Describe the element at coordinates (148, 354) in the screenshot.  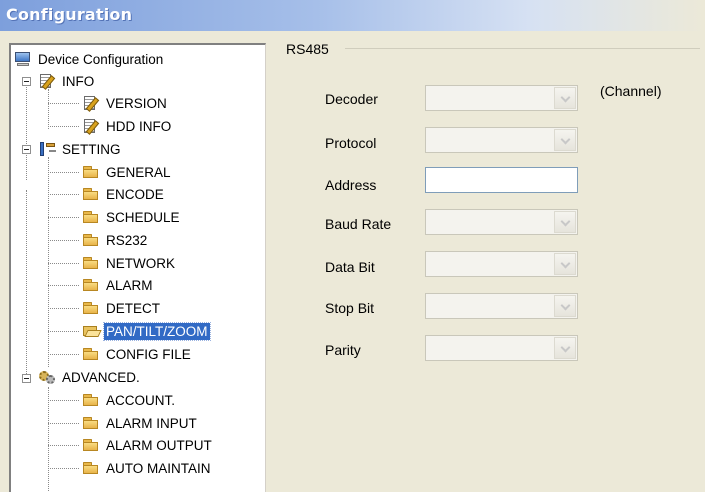
I see `tree-node-label: CONFIG FILE` at that location.